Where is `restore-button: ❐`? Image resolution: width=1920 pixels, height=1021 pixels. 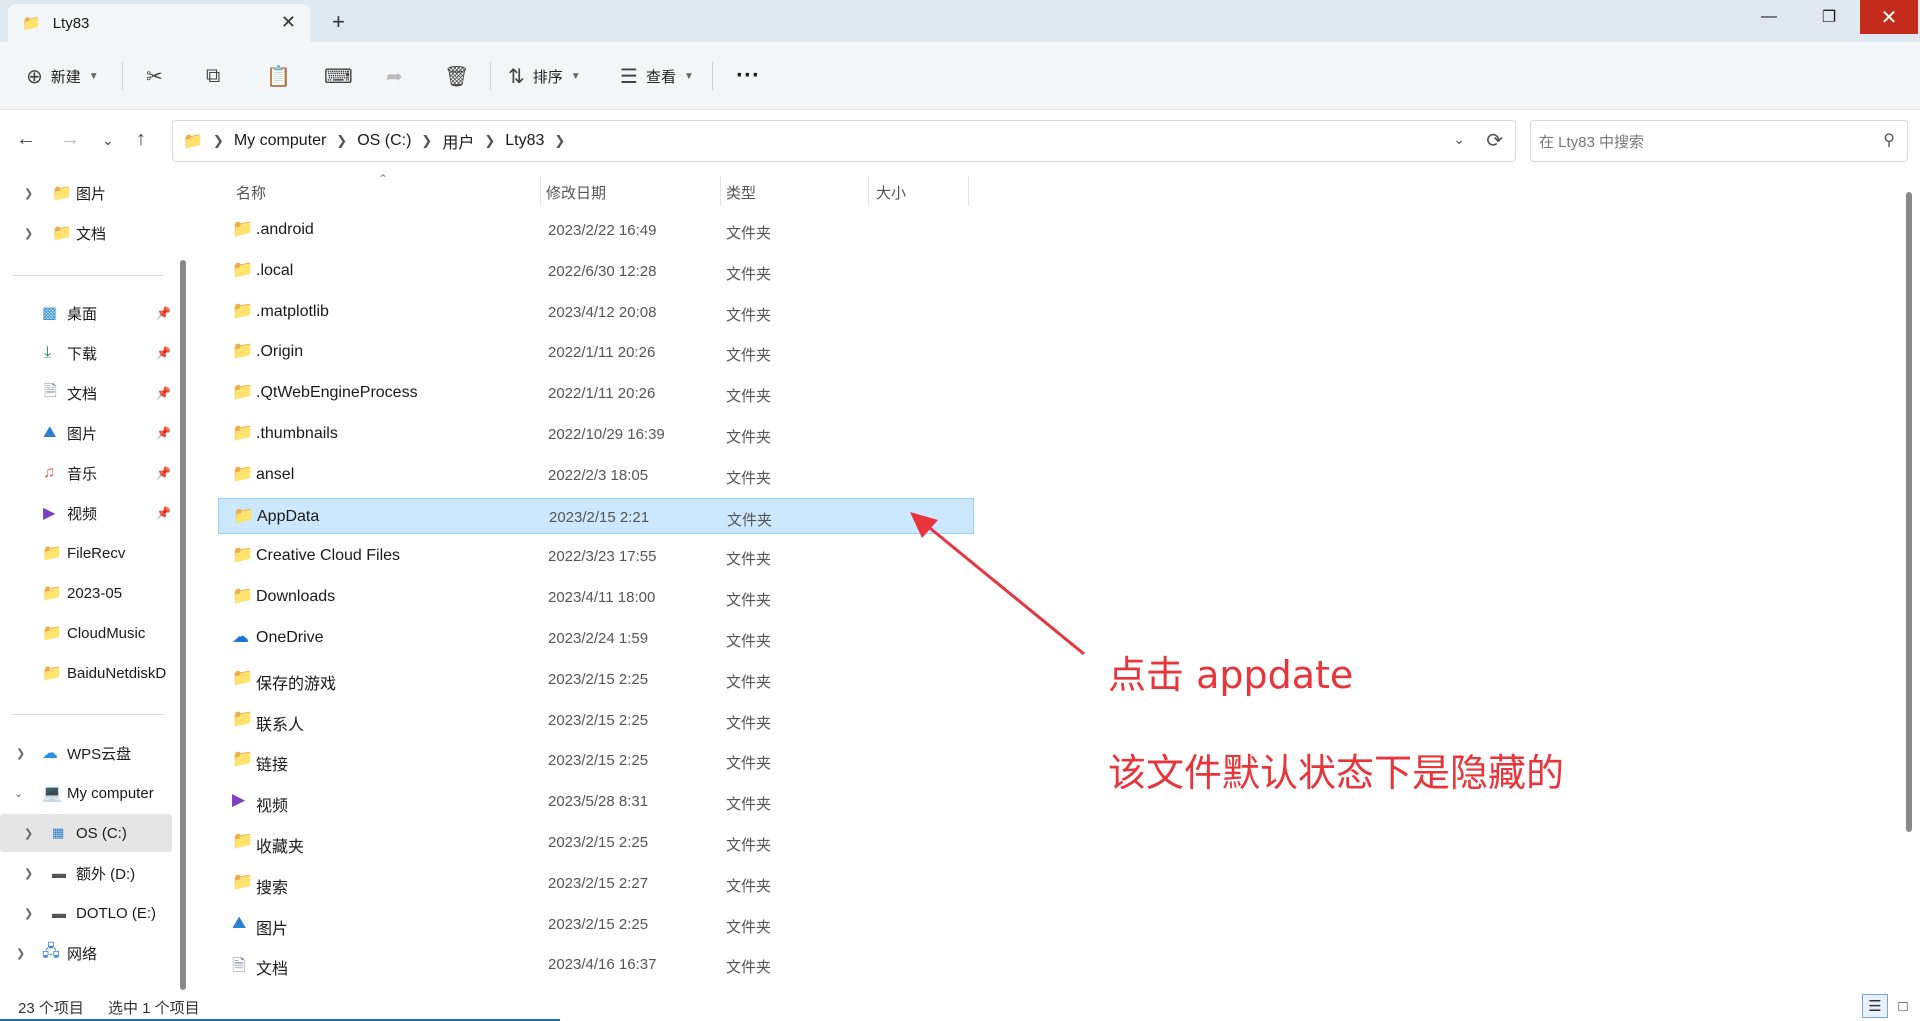 restore-button: ❐ is located at coordinates (1829, 17).